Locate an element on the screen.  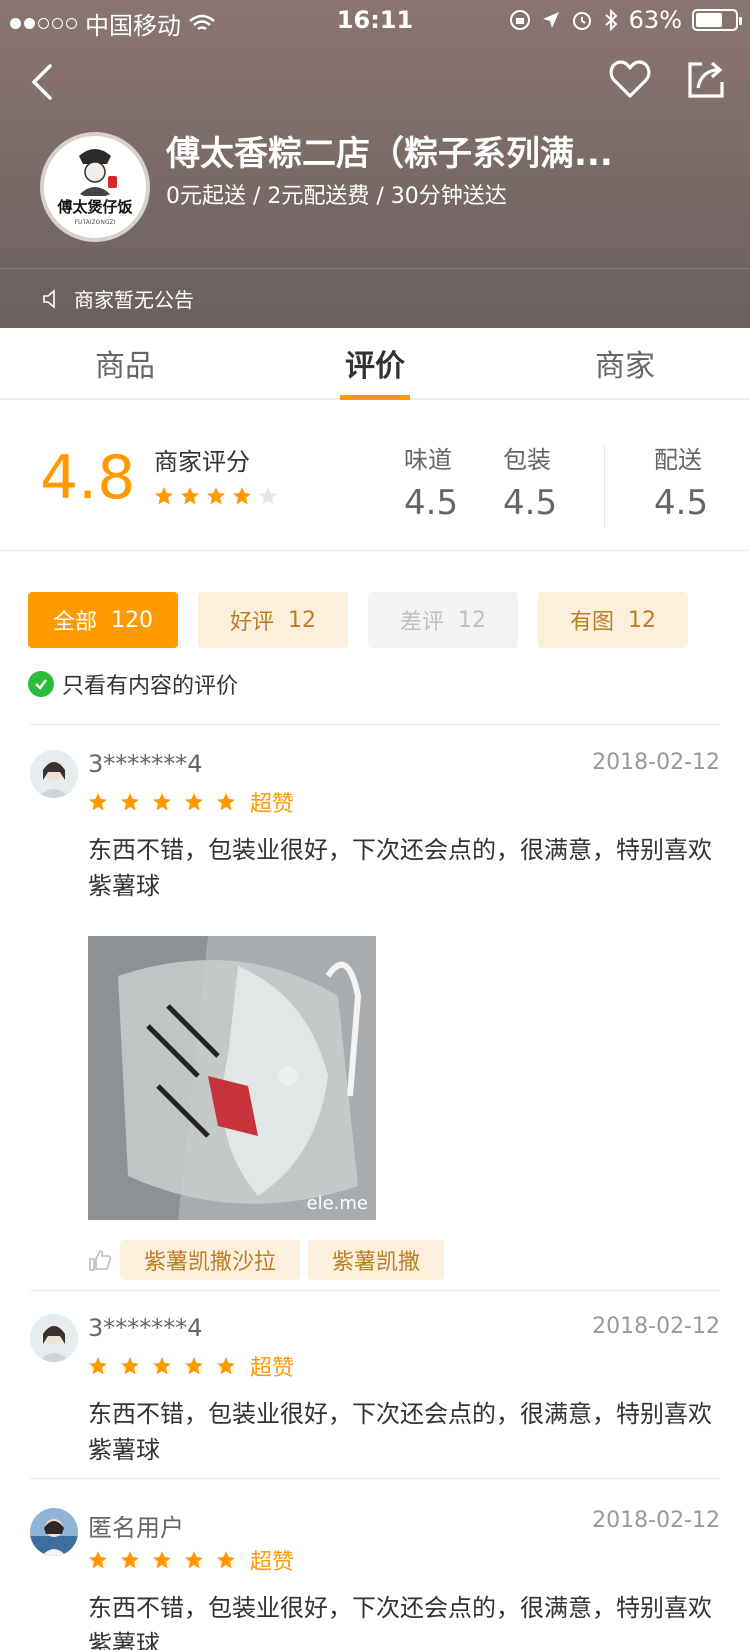
filter-bad-label: 差评 is located at coordinates (421, 622).